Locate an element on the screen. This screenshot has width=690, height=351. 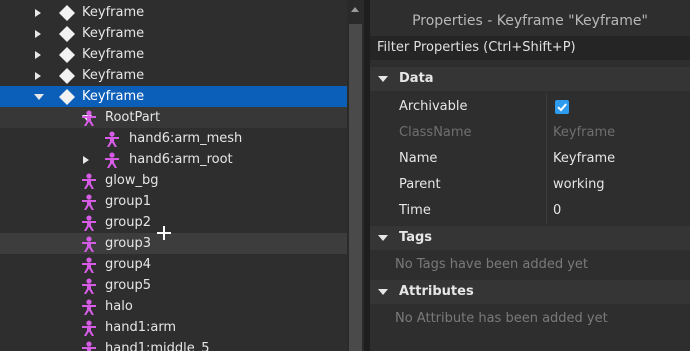
explorer-row: group1 is located at coordinates (173, 201).